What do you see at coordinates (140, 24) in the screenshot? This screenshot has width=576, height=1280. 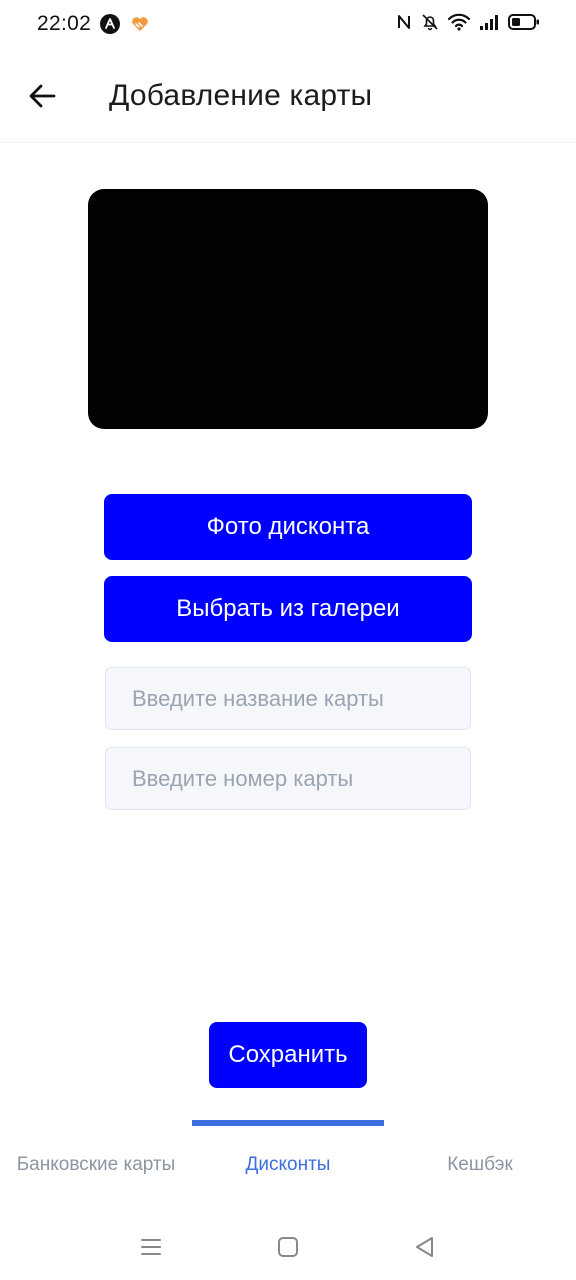 I see `heart-app-icon` at bounding box center [140, 24].